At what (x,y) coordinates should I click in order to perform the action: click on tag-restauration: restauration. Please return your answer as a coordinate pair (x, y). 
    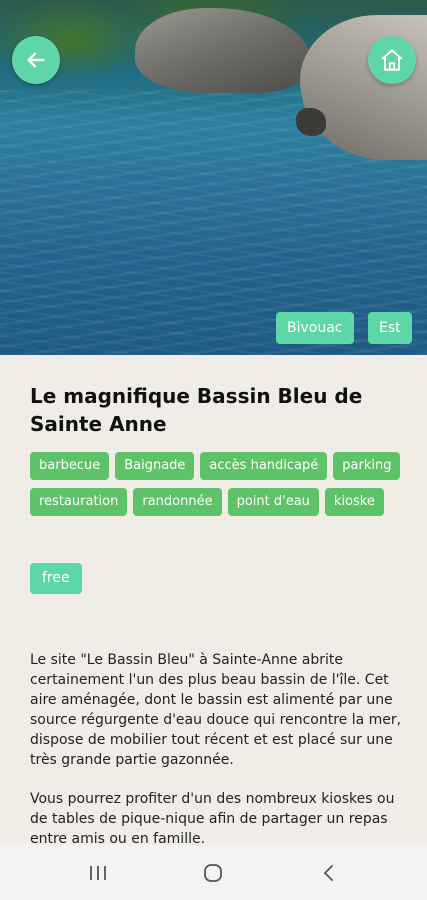
    Looking at the image, I should click on (79, 502).